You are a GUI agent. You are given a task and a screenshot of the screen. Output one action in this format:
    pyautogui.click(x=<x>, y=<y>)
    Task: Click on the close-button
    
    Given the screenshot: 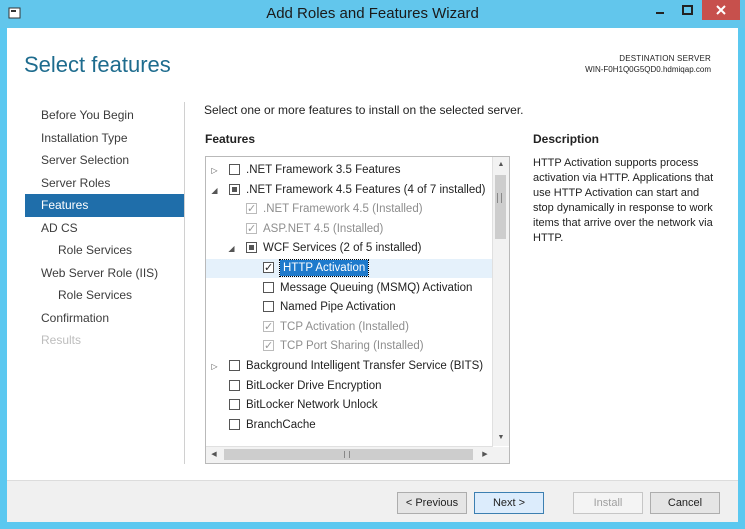 What is the action you would take?
    pyautogui.click(x=721, y=10)
    